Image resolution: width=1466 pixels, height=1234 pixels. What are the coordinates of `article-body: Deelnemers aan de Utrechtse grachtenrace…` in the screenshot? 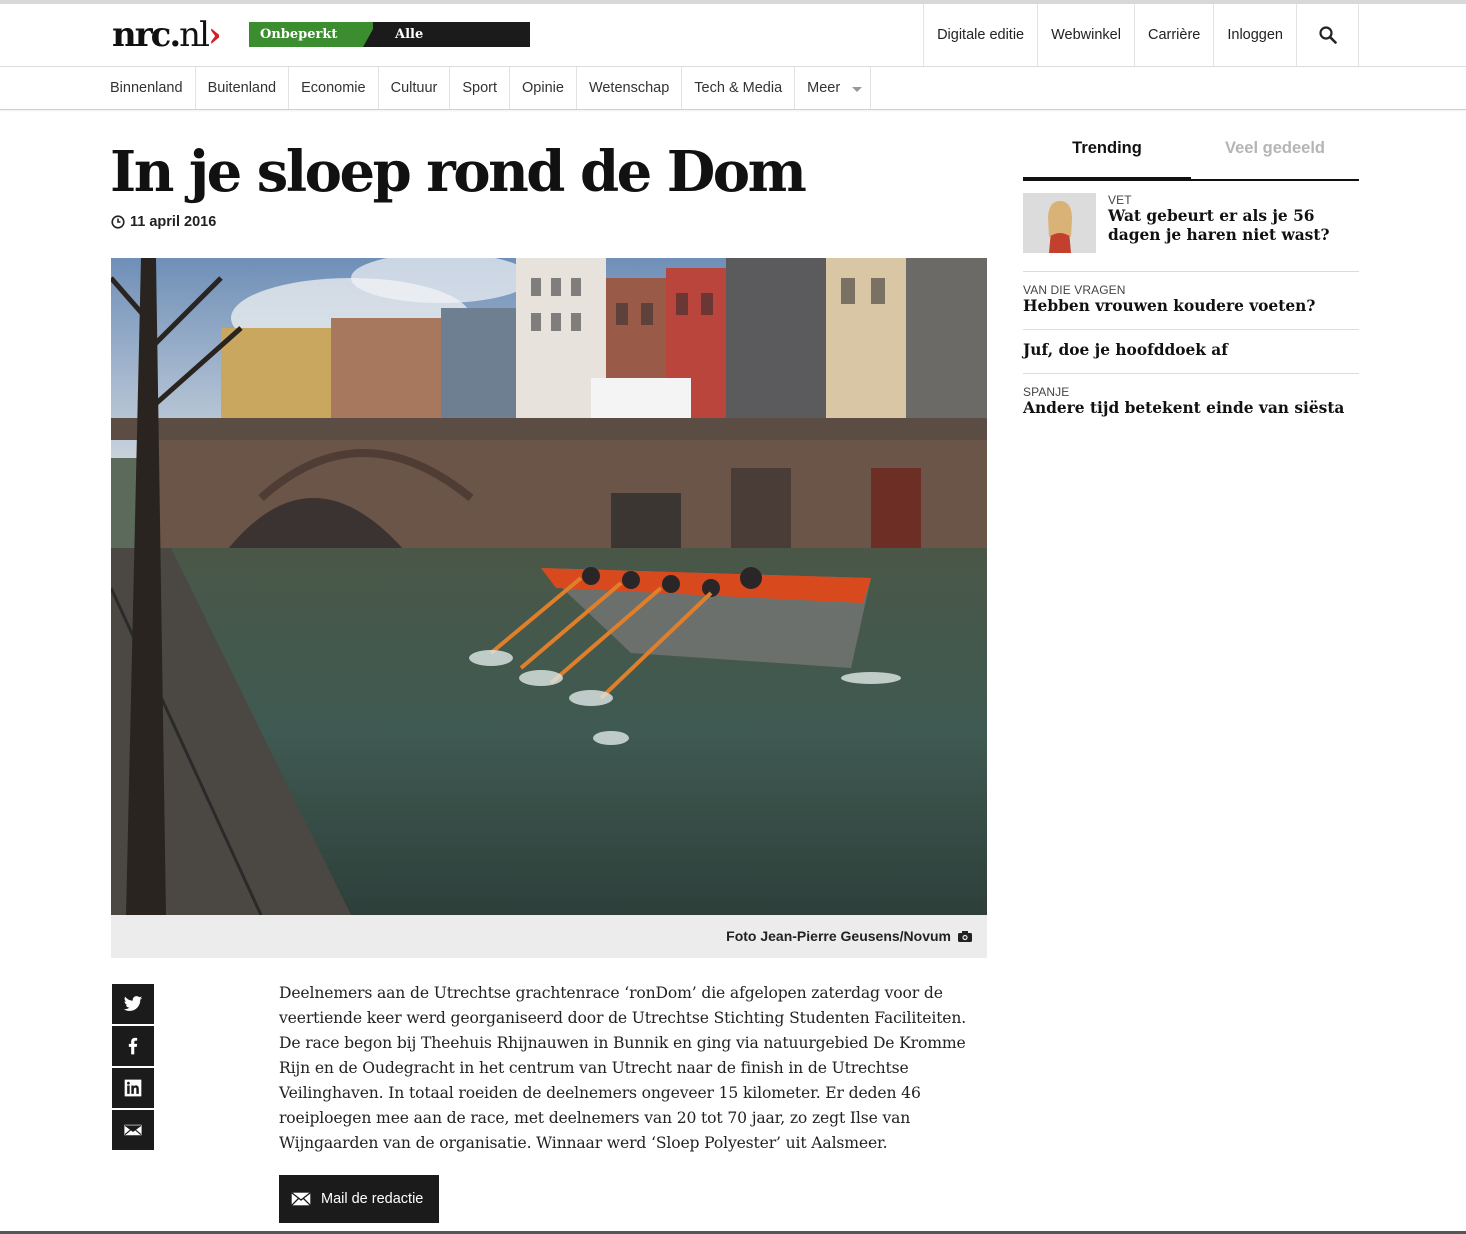 It's located at (623, 1068).